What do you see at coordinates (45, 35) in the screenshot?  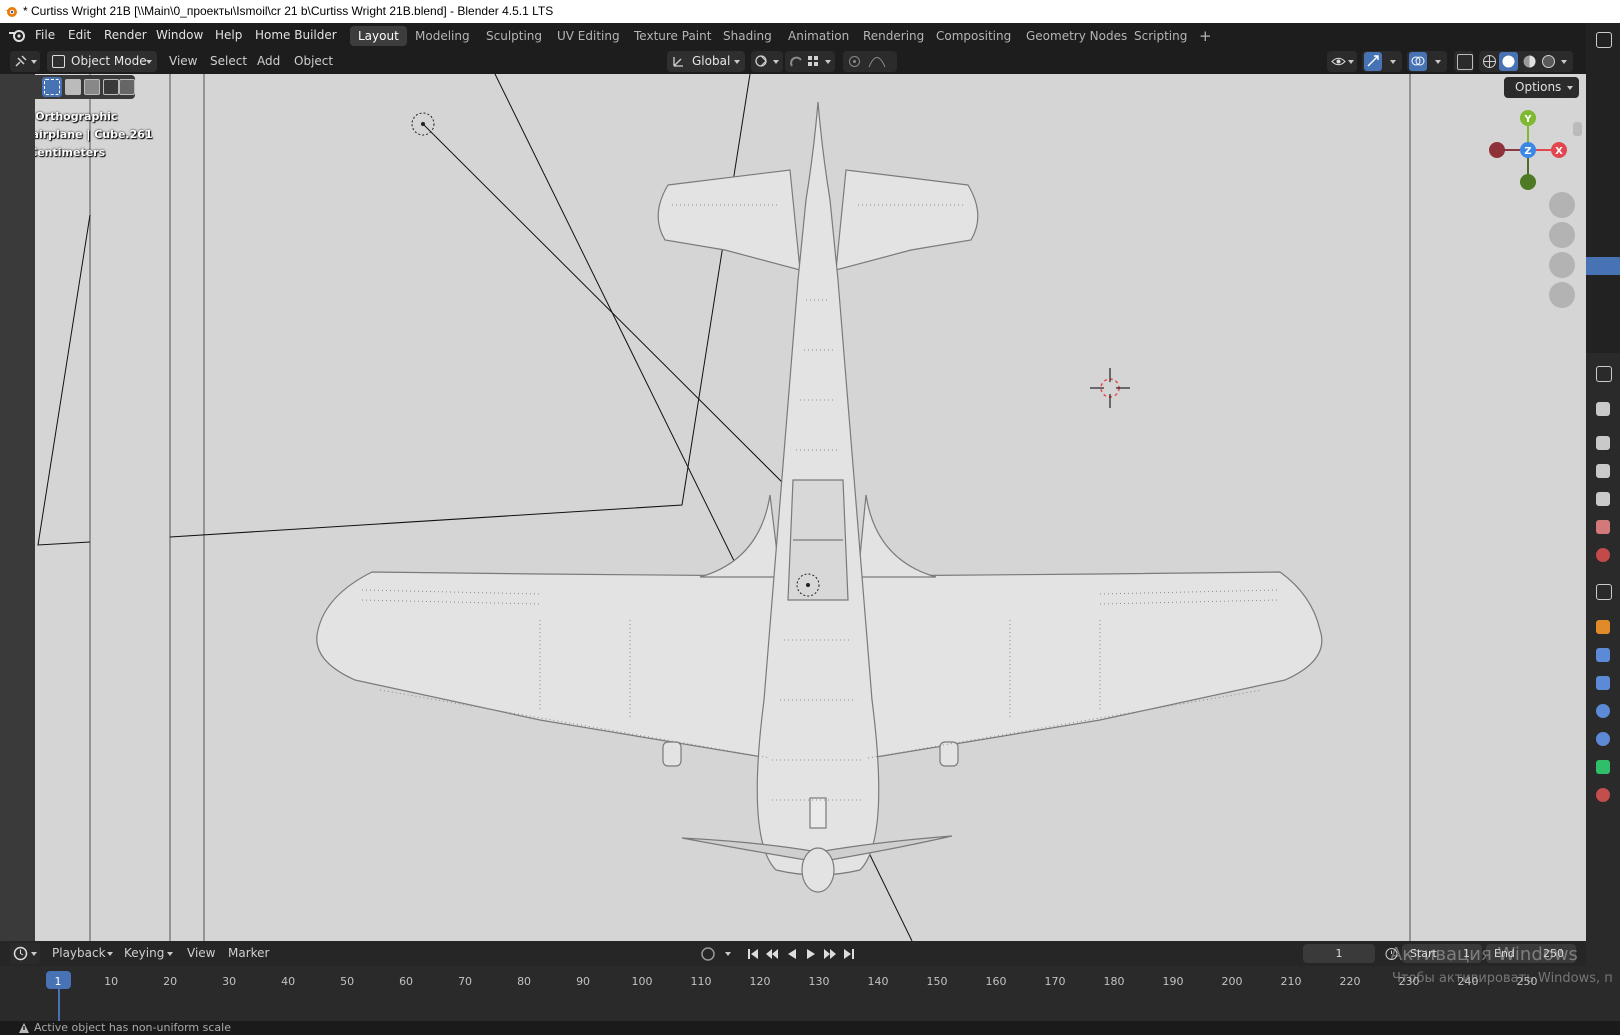 I see `menu-file: File` at bounding box center [45, 35].